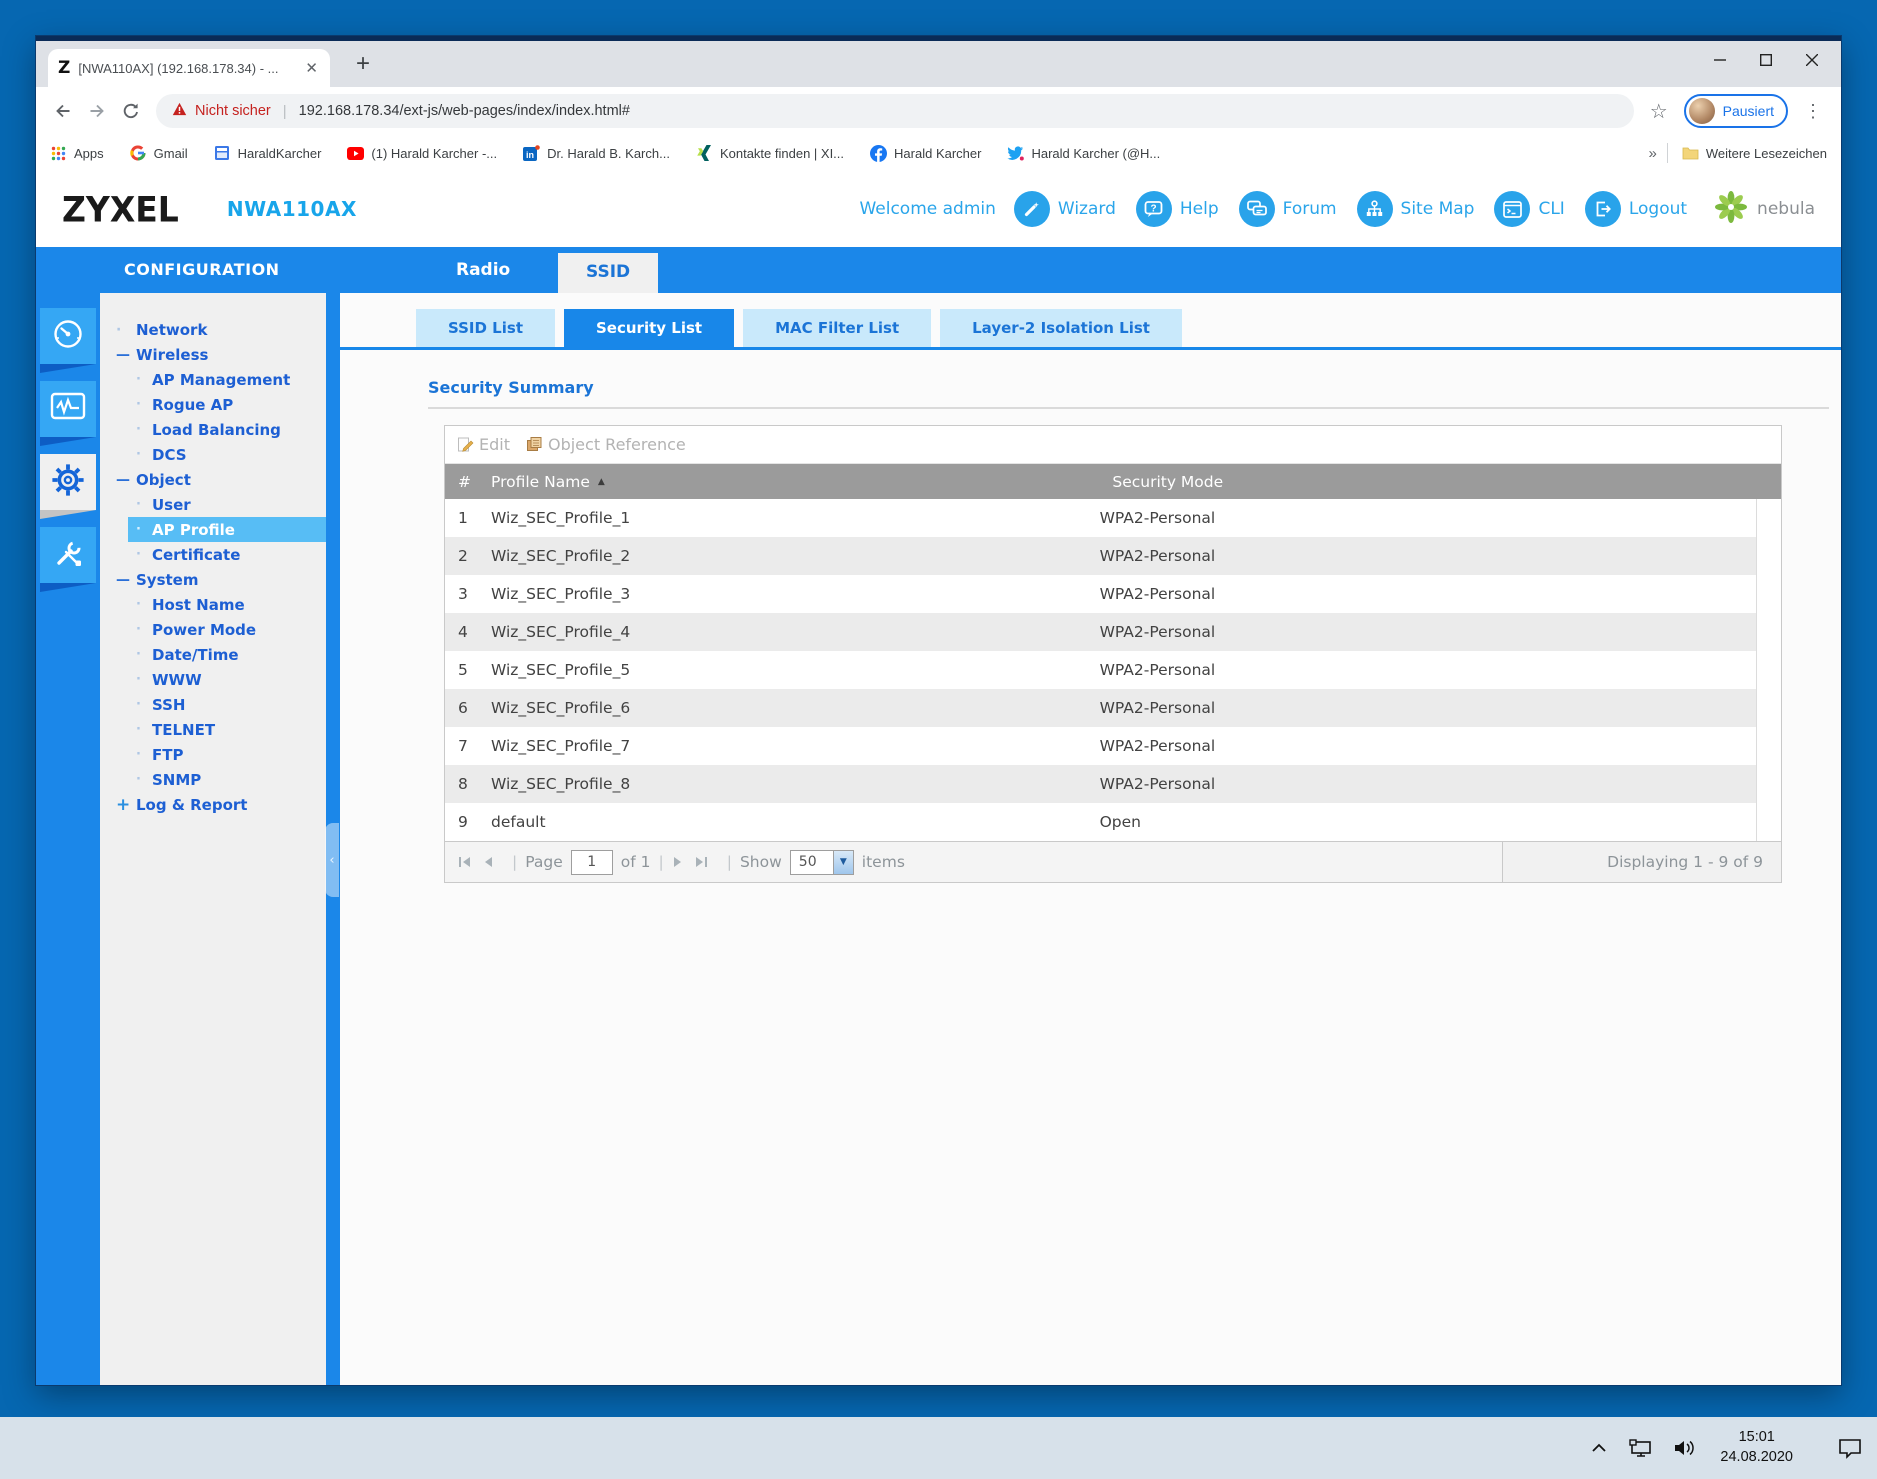 The image size is (1877, 1479). I want to click on edit-button: Edit, so click(483, 444).